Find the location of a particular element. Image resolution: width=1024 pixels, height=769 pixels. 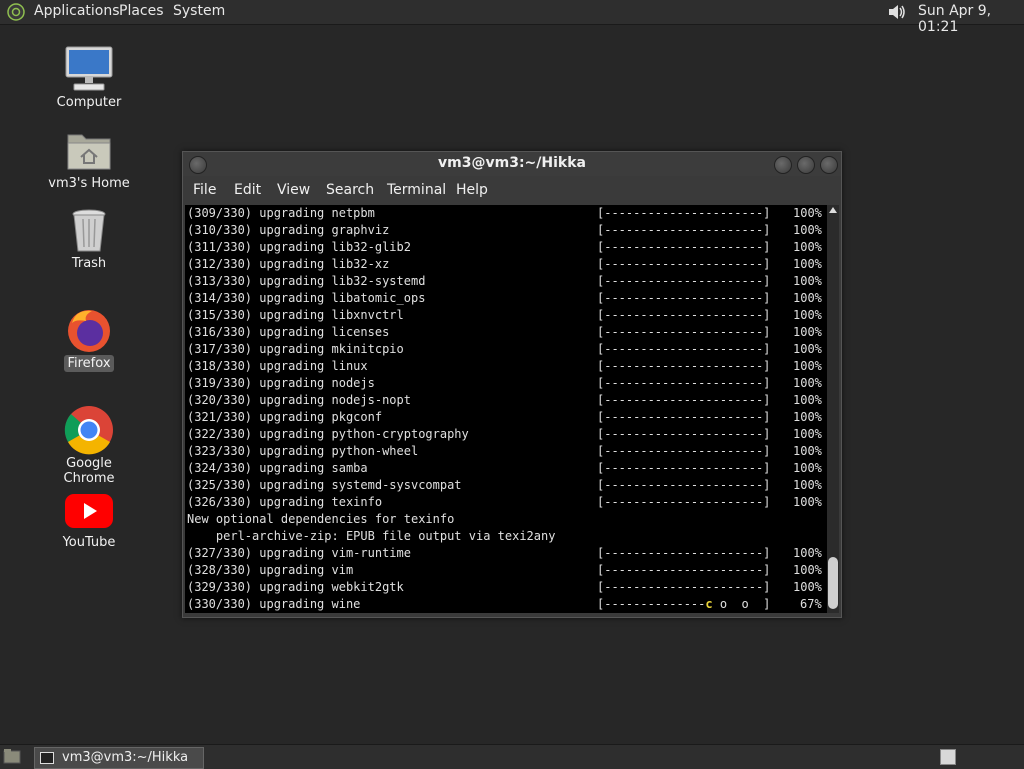

desktop-icon-youtube: YouTube is located at coordinates (89, 520).